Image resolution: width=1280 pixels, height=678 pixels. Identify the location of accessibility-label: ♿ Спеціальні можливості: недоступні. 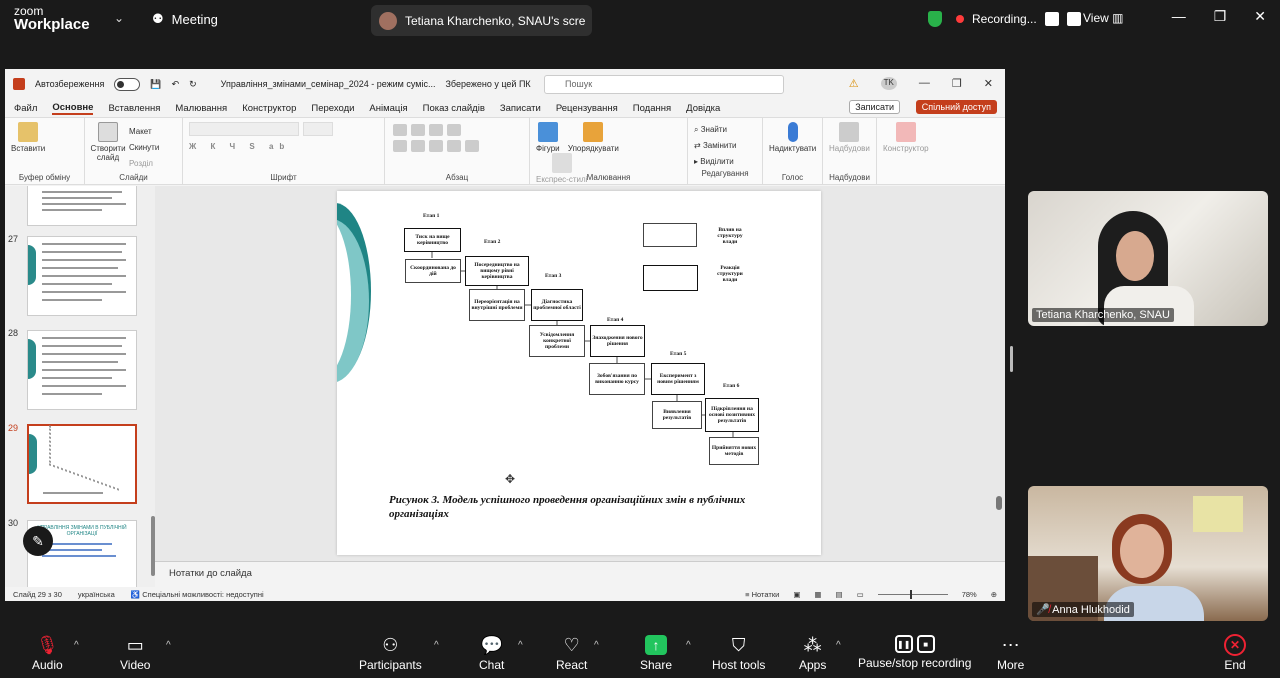
(197, 594).